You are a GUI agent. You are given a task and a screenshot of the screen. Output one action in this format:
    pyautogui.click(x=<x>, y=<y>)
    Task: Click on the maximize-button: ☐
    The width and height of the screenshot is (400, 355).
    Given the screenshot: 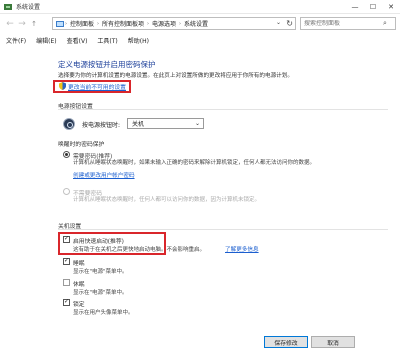 What is the action you would take?
    pyautogui.click(x=373, y=7)
    